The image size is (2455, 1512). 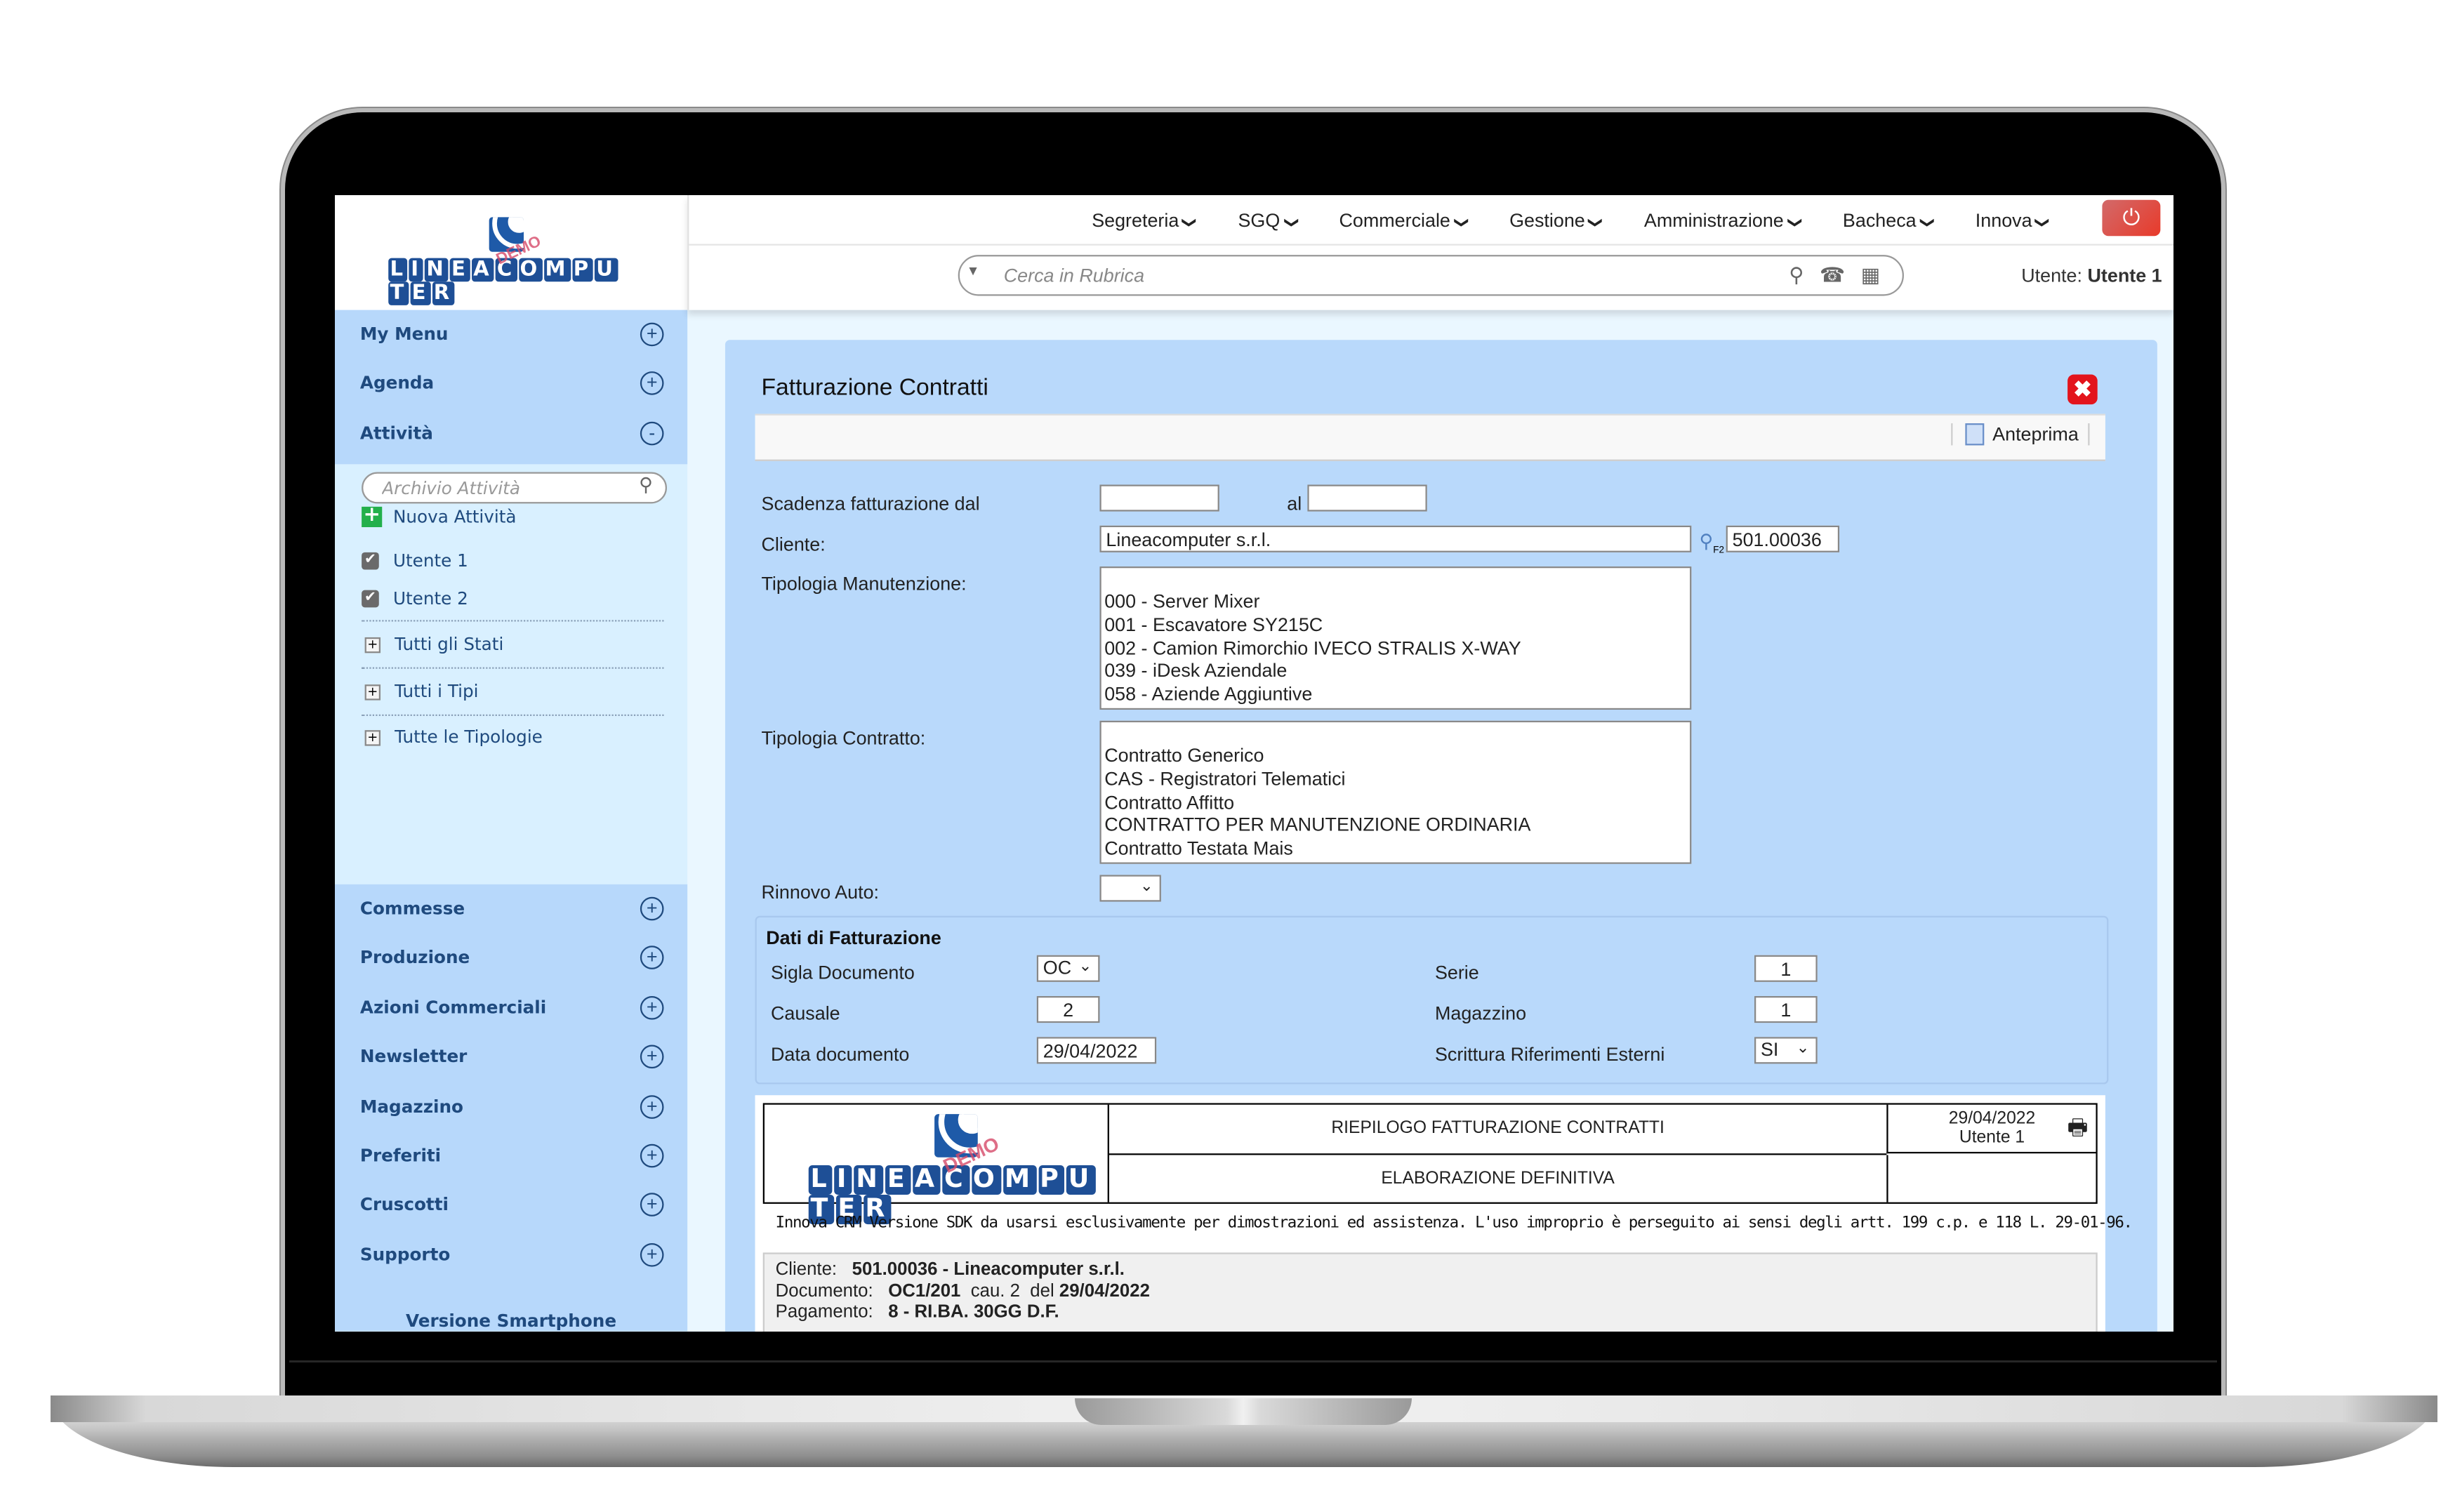 I want to click on contratto-option: CAS - Registratori Telematici, so click(x=1395, y=779).